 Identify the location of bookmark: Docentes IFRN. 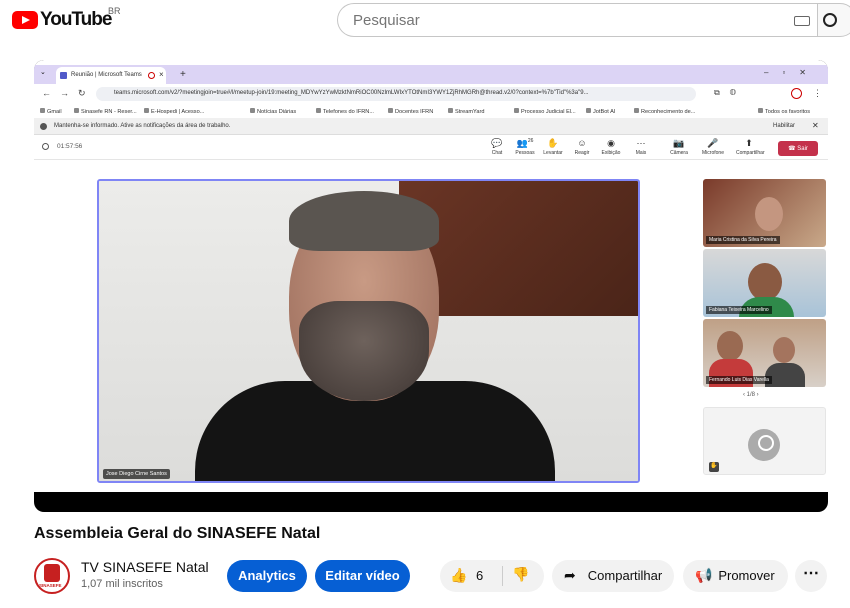
(410, 111).